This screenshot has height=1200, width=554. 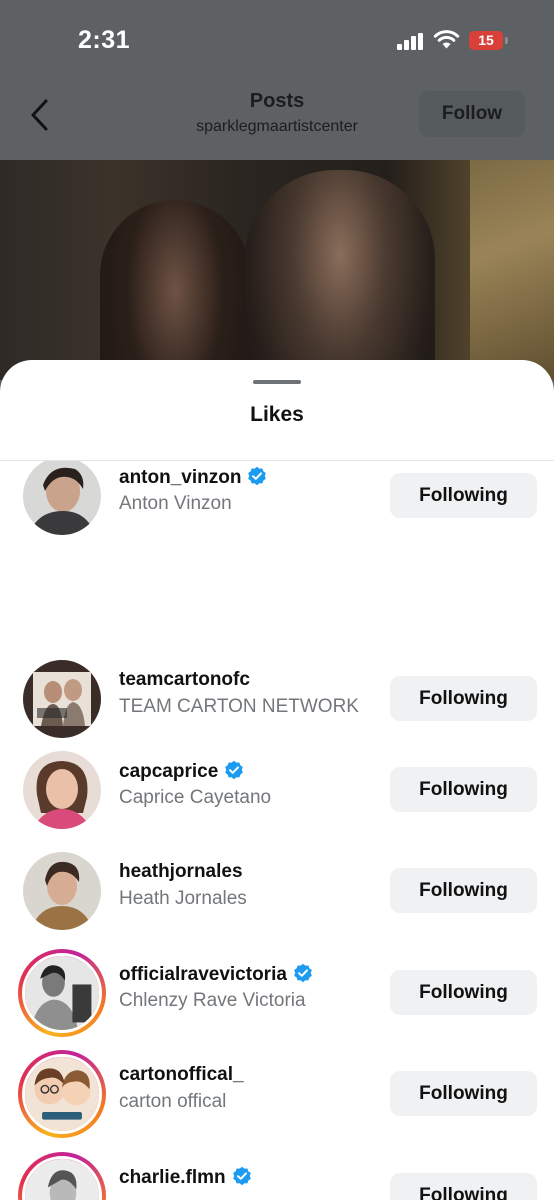 I want to click on username: cartonoffical_, so click(x=181, y=1075).